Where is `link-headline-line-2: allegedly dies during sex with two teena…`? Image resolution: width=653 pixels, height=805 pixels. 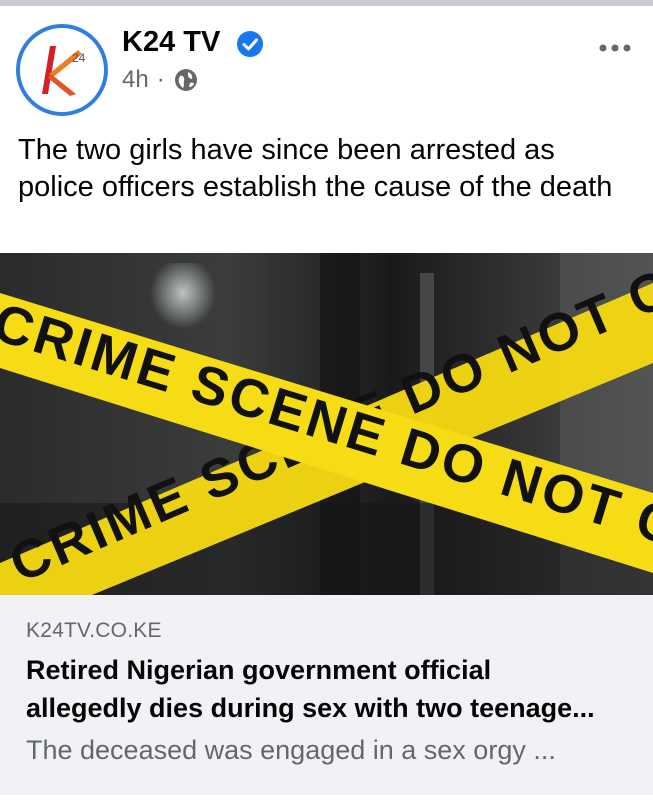
link-headline-line-2: allegedly dies during sex with two teena… is located at coordinates (310, 708).